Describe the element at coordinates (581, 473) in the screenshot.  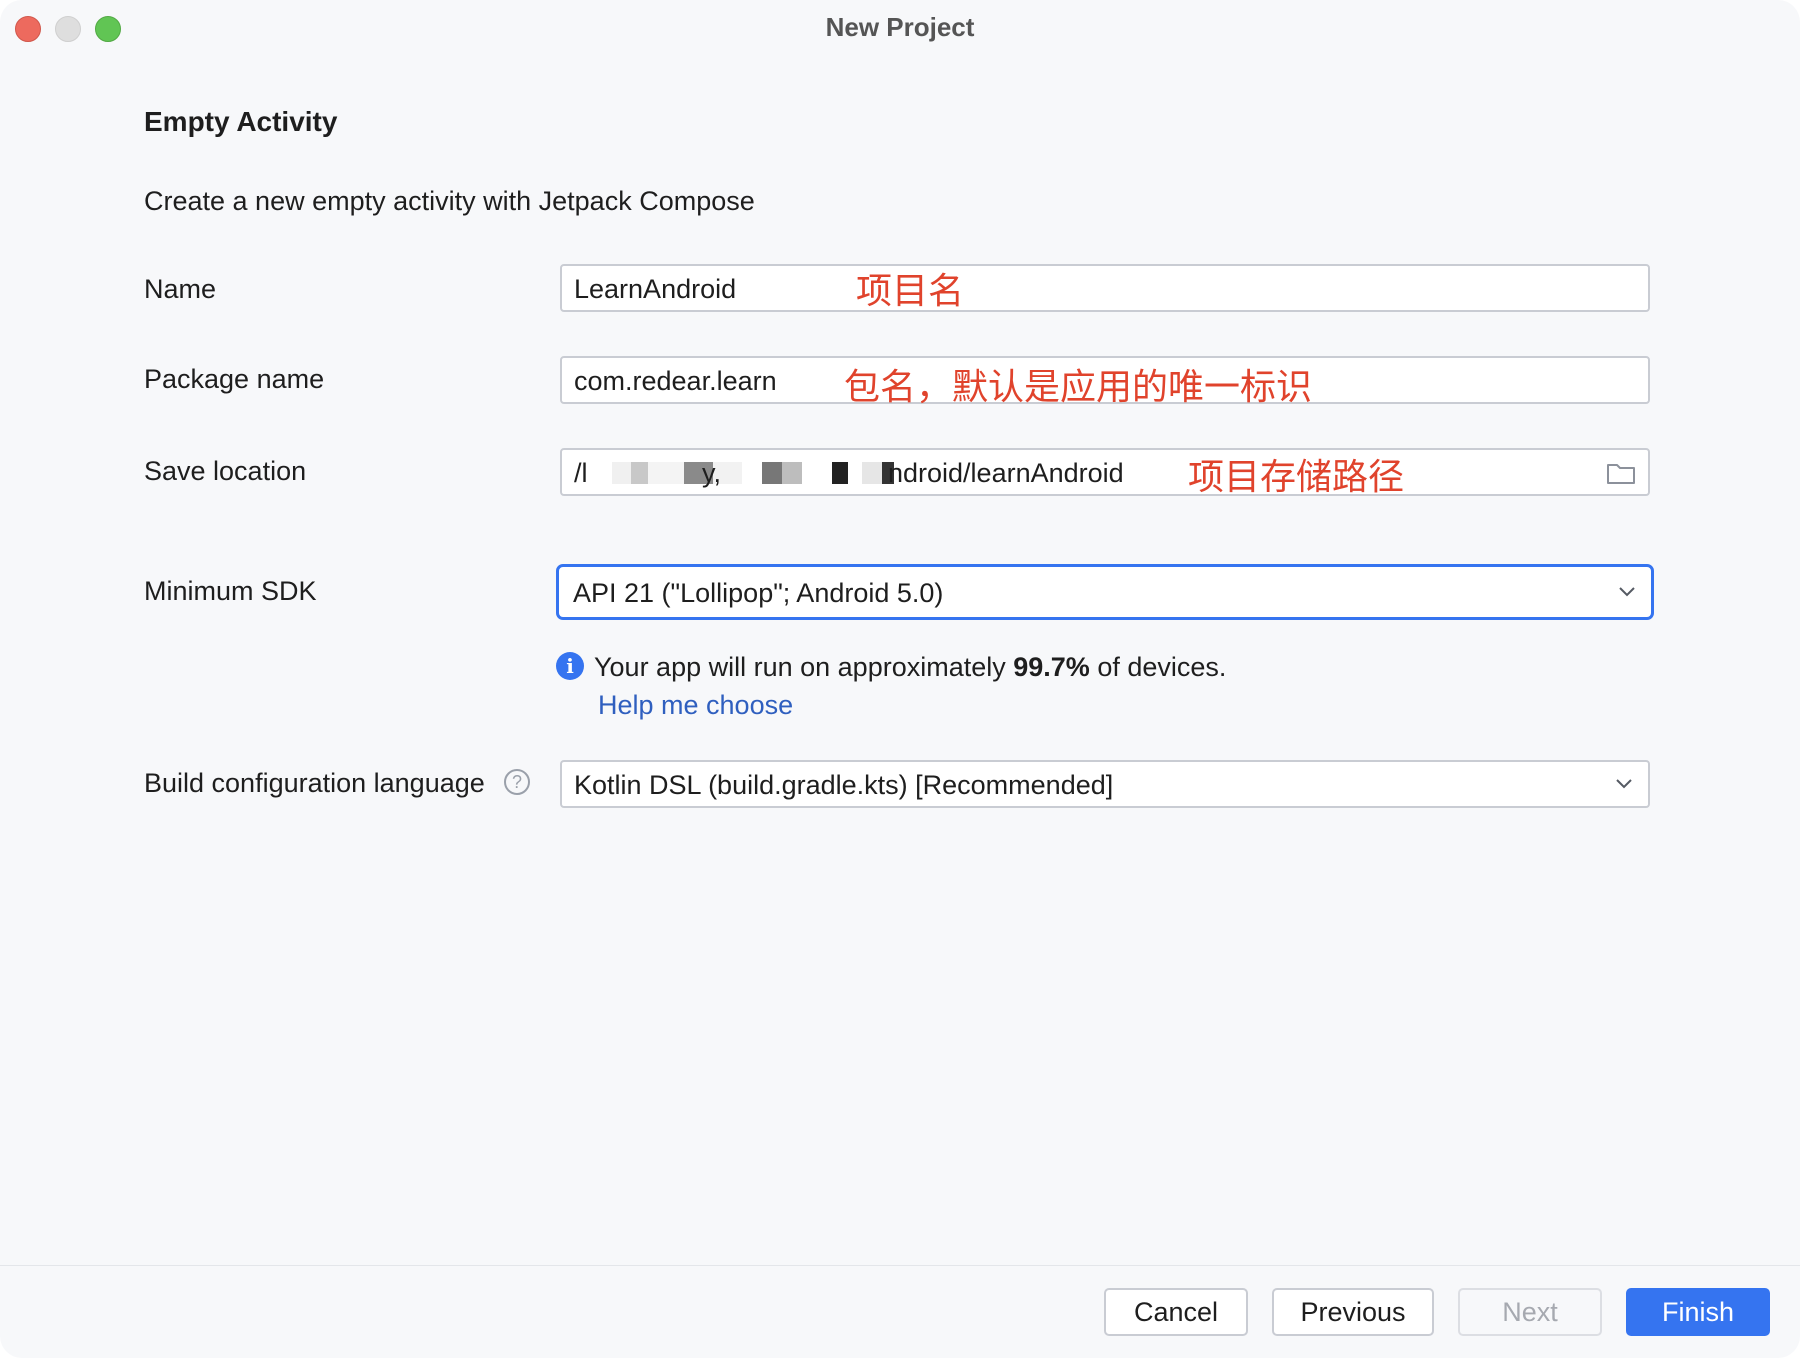
I see `save-location-value-start: /l` at that location.